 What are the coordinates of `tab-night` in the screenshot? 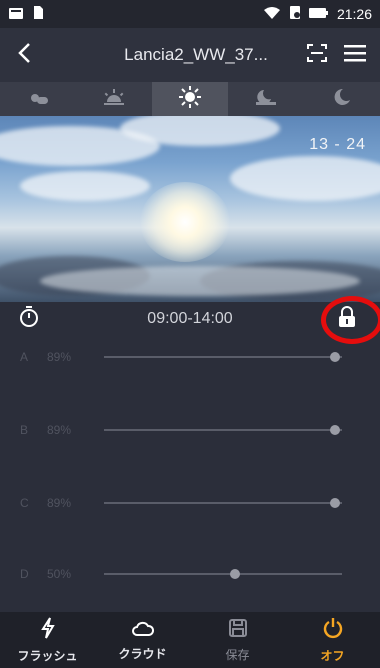 It's located at (342, 99).